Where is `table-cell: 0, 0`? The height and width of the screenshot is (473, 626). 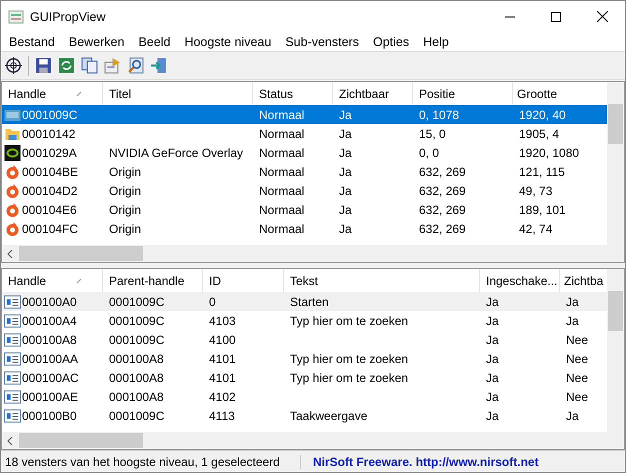
table-cell: 0, 0 is located at coordinates (429, 153).